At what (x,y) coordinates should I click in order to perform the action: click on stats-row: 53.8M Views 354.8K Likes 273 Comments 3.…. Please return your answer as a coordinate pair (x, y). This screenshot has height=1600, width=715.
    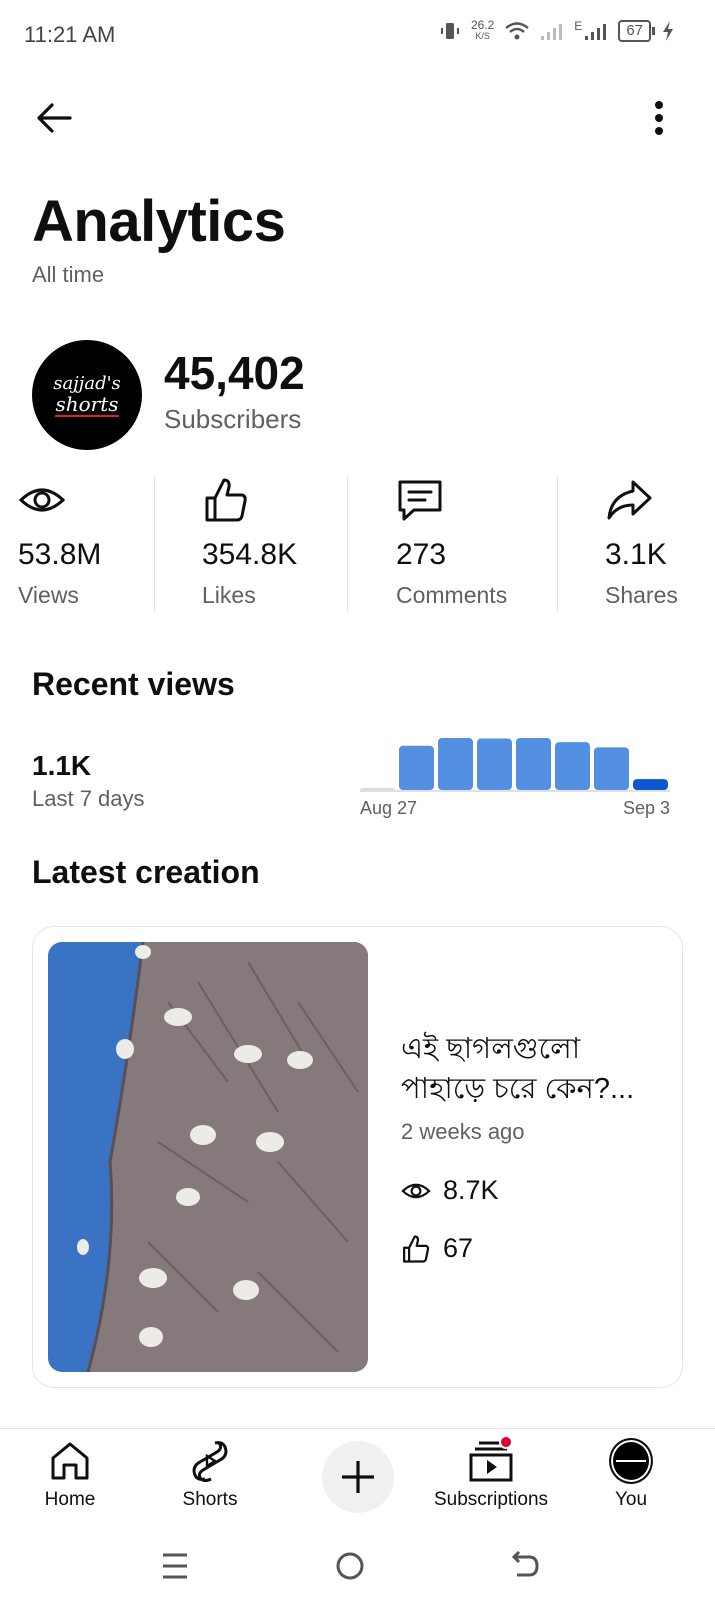
    Looking at the image, I should click on (357, 544).